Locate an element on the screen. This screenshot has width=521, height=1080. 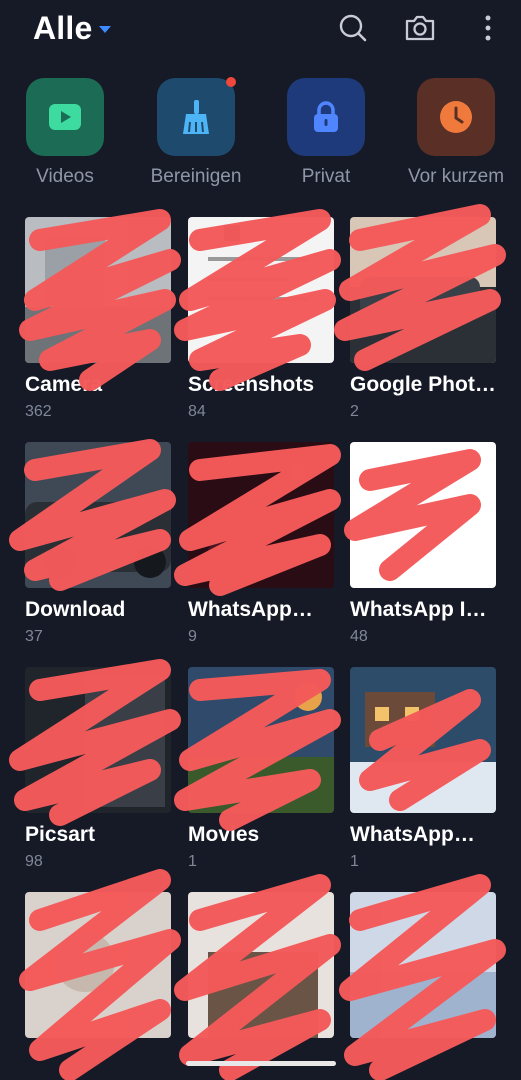
album-picsart: Picsart 98 is located at coordinates (100, 769).